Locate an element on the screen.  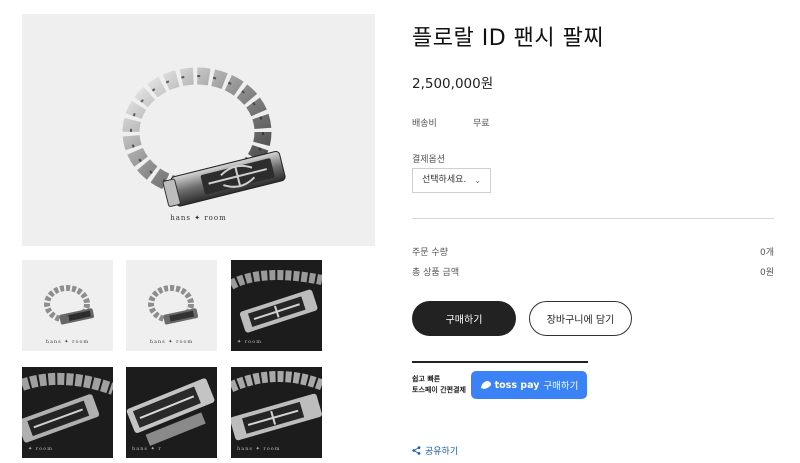
toss-divider is located at coordinates (500, 362).